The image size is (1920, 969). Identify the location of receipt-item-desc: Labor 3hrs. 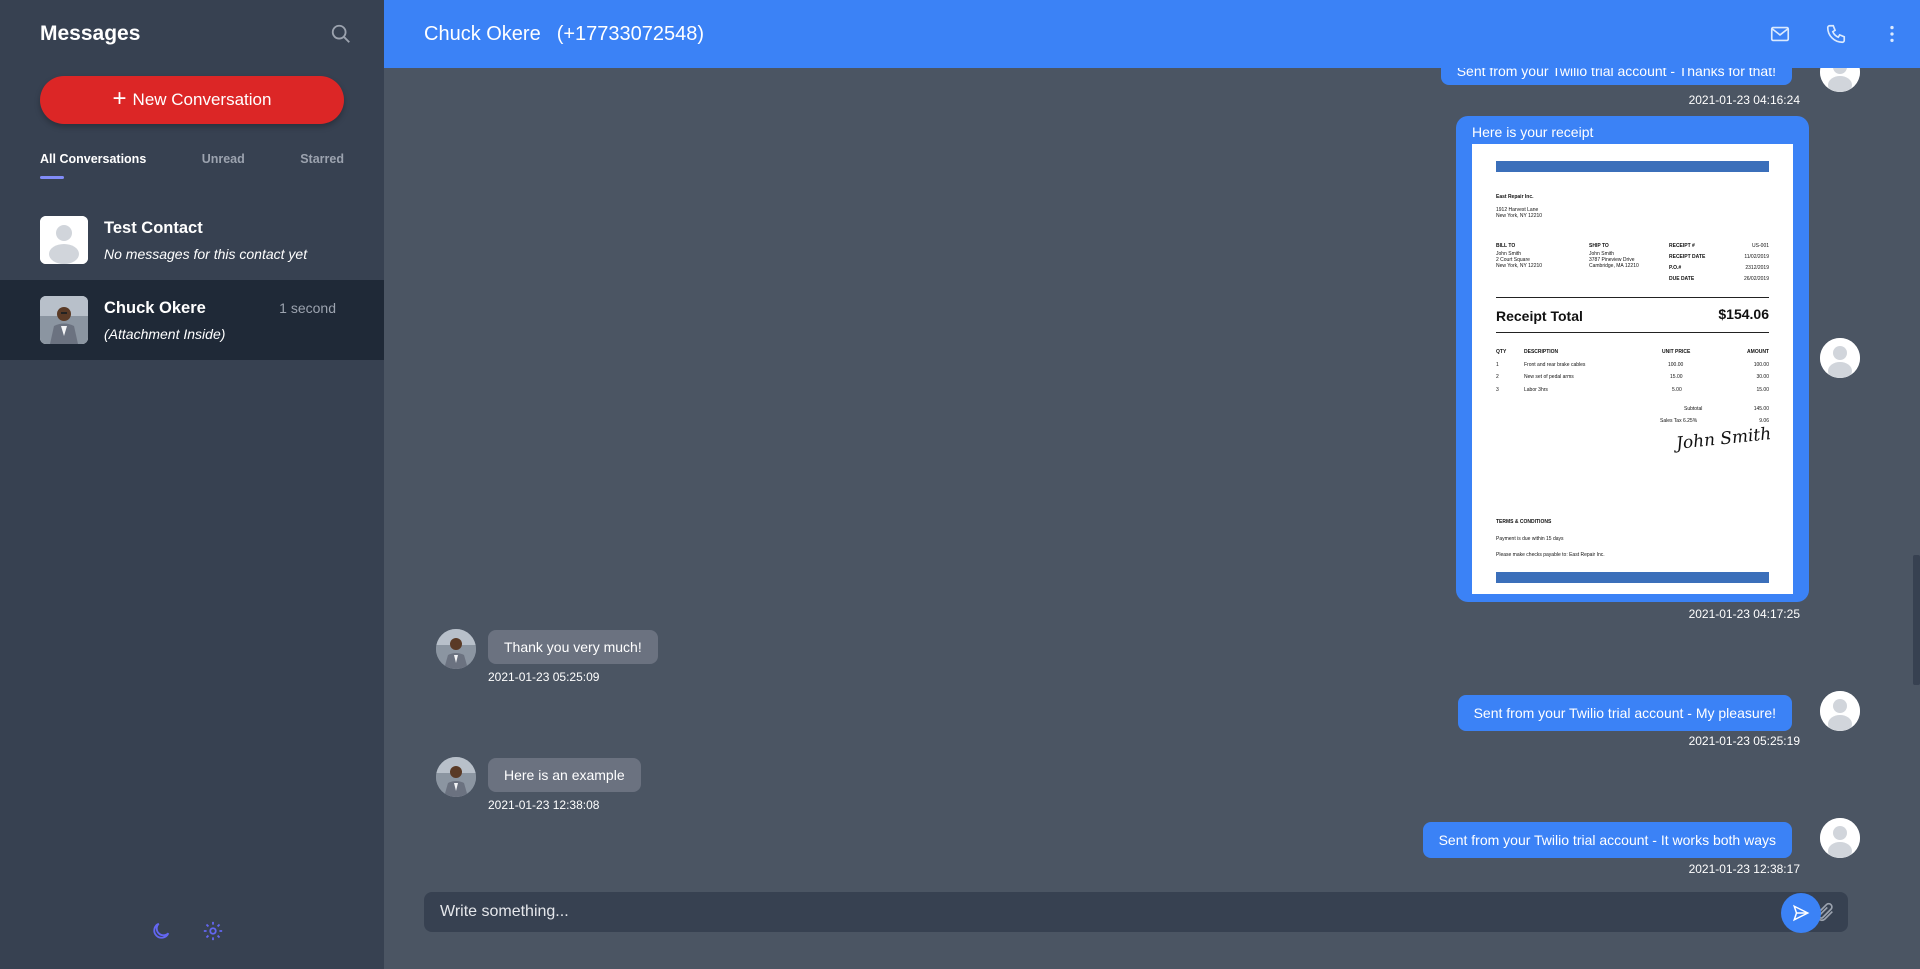
(1536, 390).